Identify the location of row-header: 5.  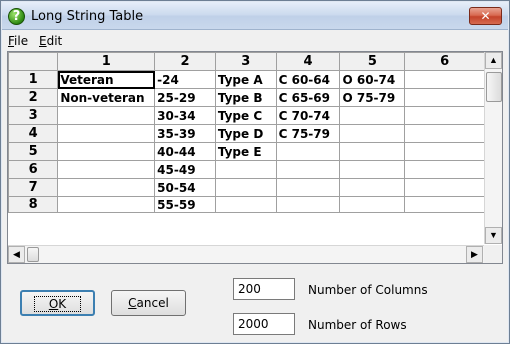
(33, 151).